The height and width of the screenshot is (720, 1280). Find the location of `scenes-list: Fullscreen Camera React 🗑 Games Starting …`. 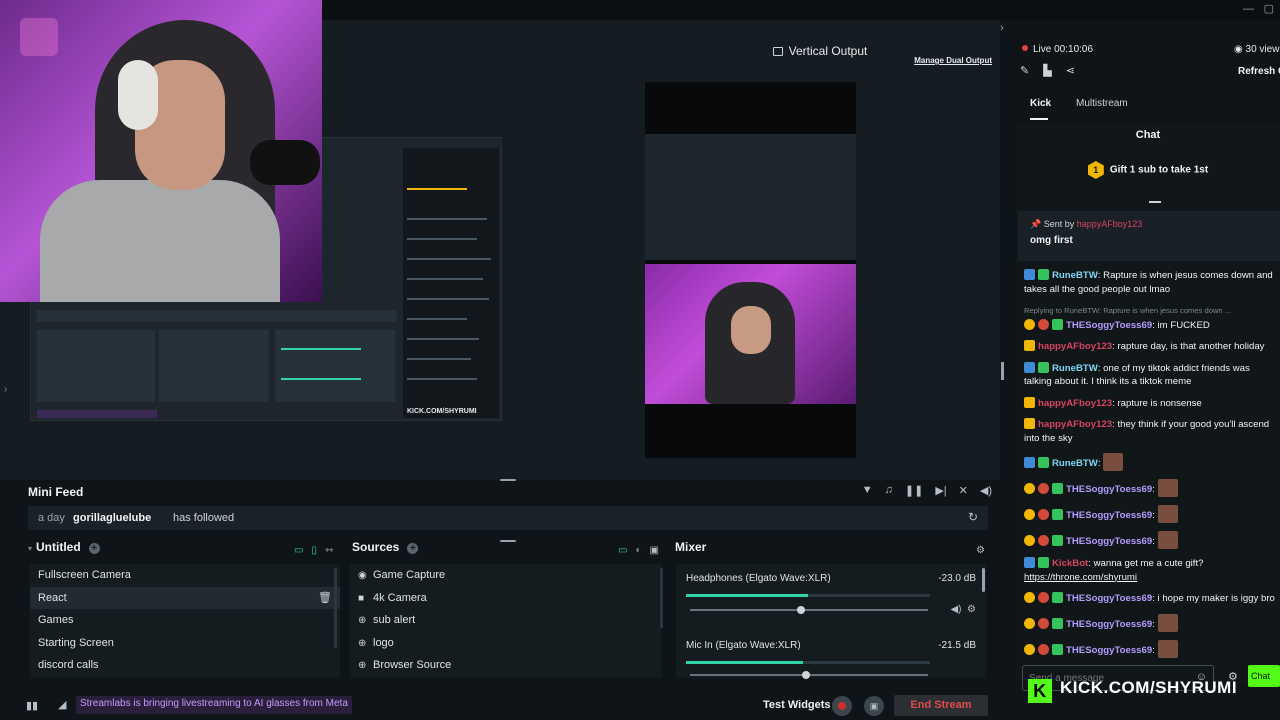

scenes-list: Fullscreen Camera React 🗑 Games Starting … is located at coordinates (185, 621).